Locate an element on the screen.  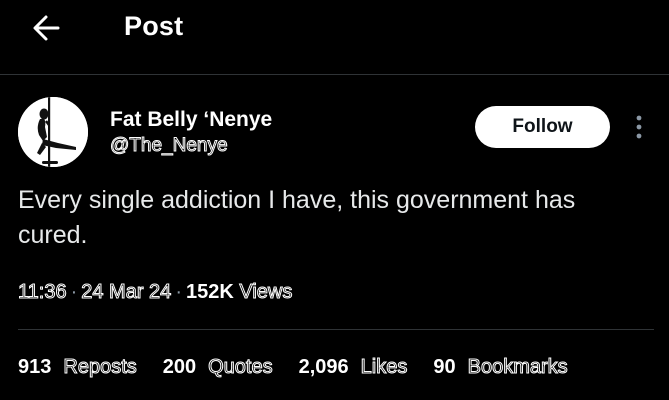
follow-button: Follow is located at coordinates (542, 127).